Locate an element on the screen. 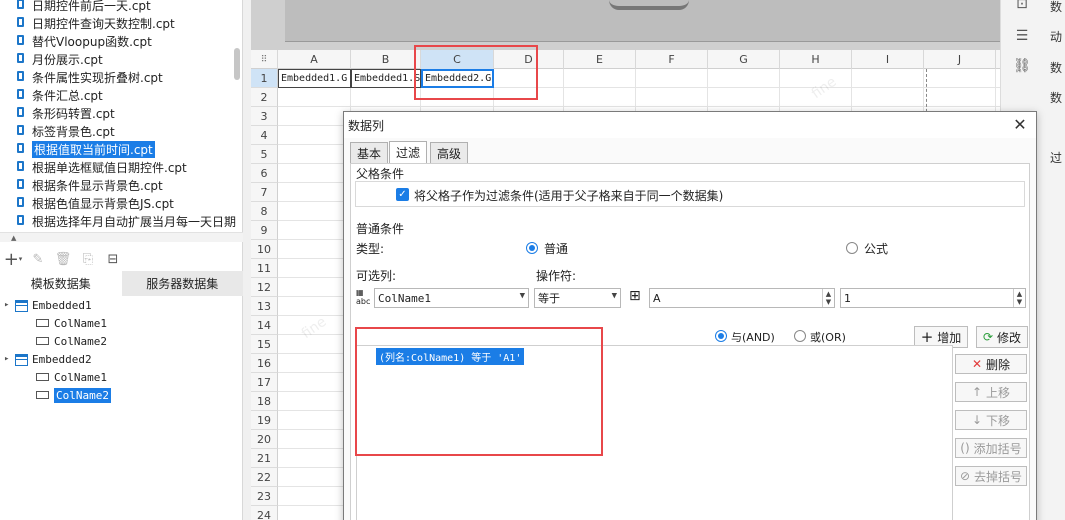  row-header: 22 is located at coordinates (264, 477).